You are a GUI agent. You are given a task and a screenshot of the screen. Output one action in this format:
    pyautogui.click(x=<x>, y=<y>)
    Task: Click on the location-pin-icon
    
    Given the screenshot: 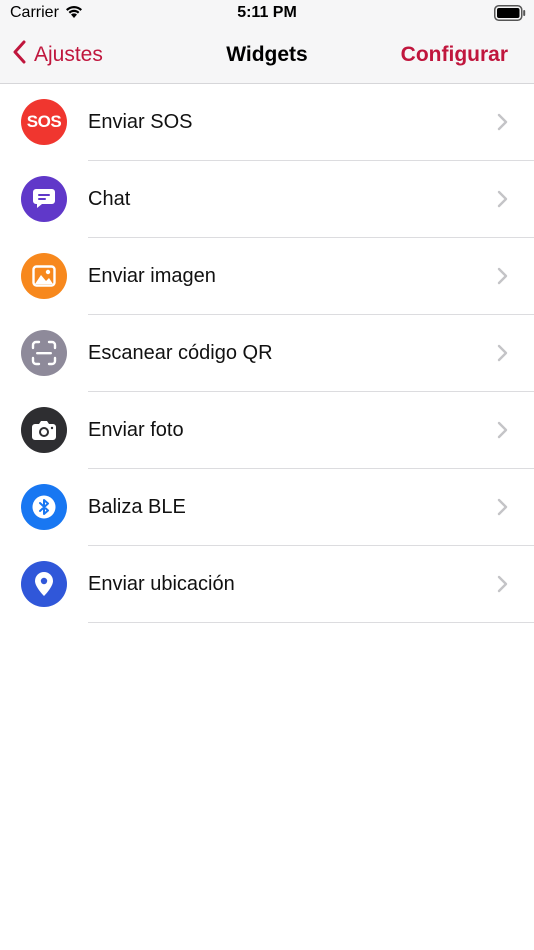 What is the action you would take?
    pyautogui.click(x=44, y=584)
    